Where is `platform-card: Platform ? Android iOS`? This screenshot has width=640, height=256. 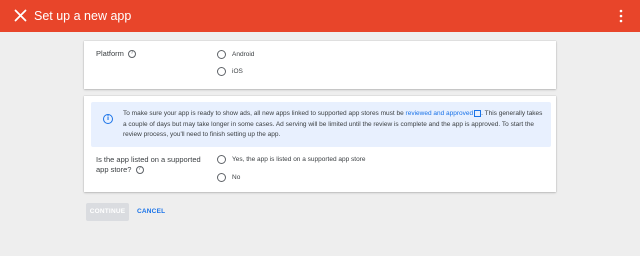 platform-card: Platform ? Android iOS is located at coordinates (320, 65).